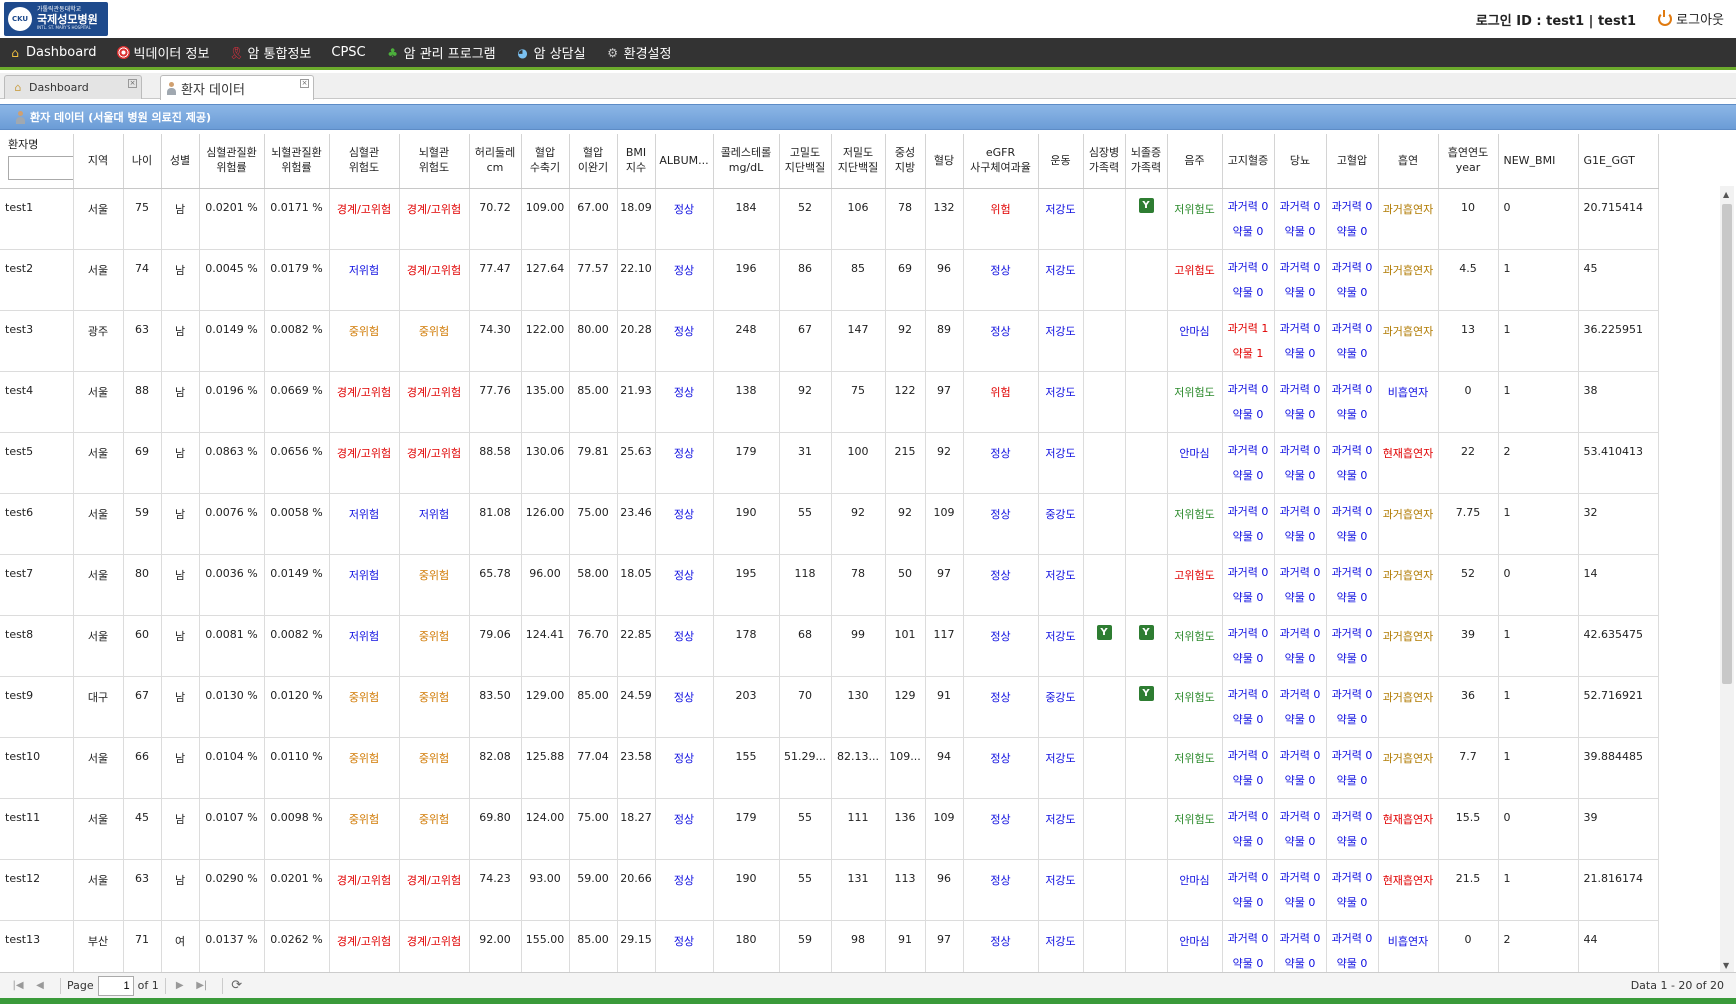 The height and width of the screenshot is (1004, 1736). I want to click on cell-ht: 과거력 0 약물 0, so click(1352, 890).